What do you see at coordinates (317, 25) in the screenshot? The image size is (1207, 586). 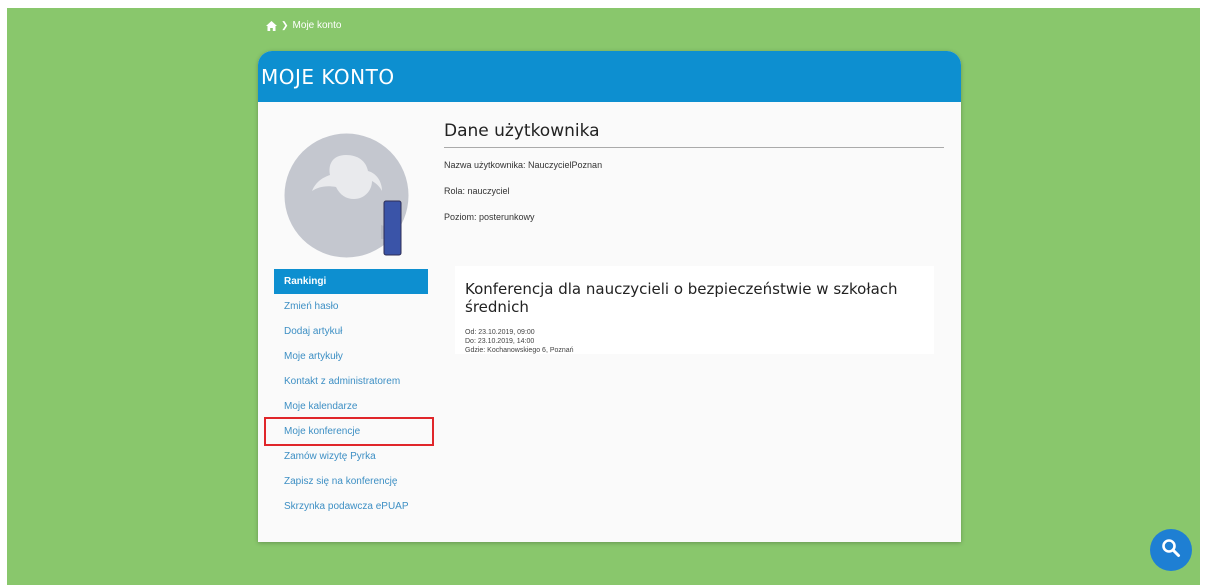 I see `breadcrumb-current: Moje konto` at bounding box center [317, 25].